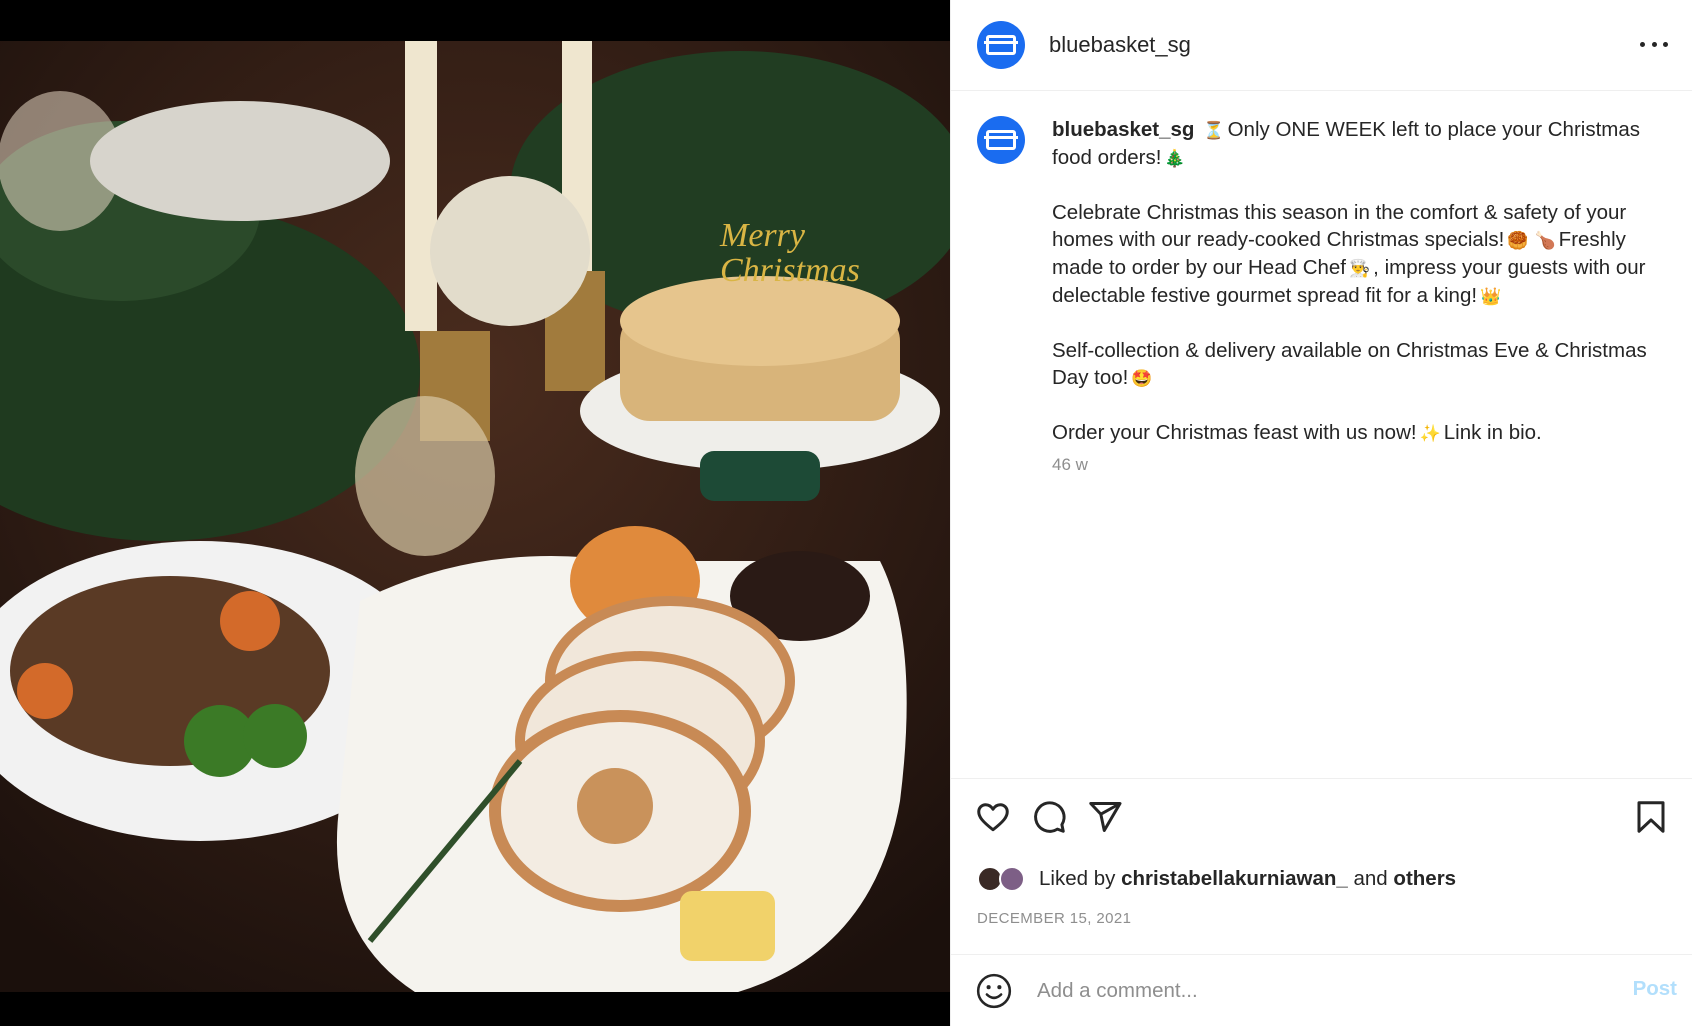 The height and width of the screenshot is (1026, 1692). Describe the element at coordinates (790, 270) in the screenshot. I see `cake-topper-text-2: Christmas` at that location.